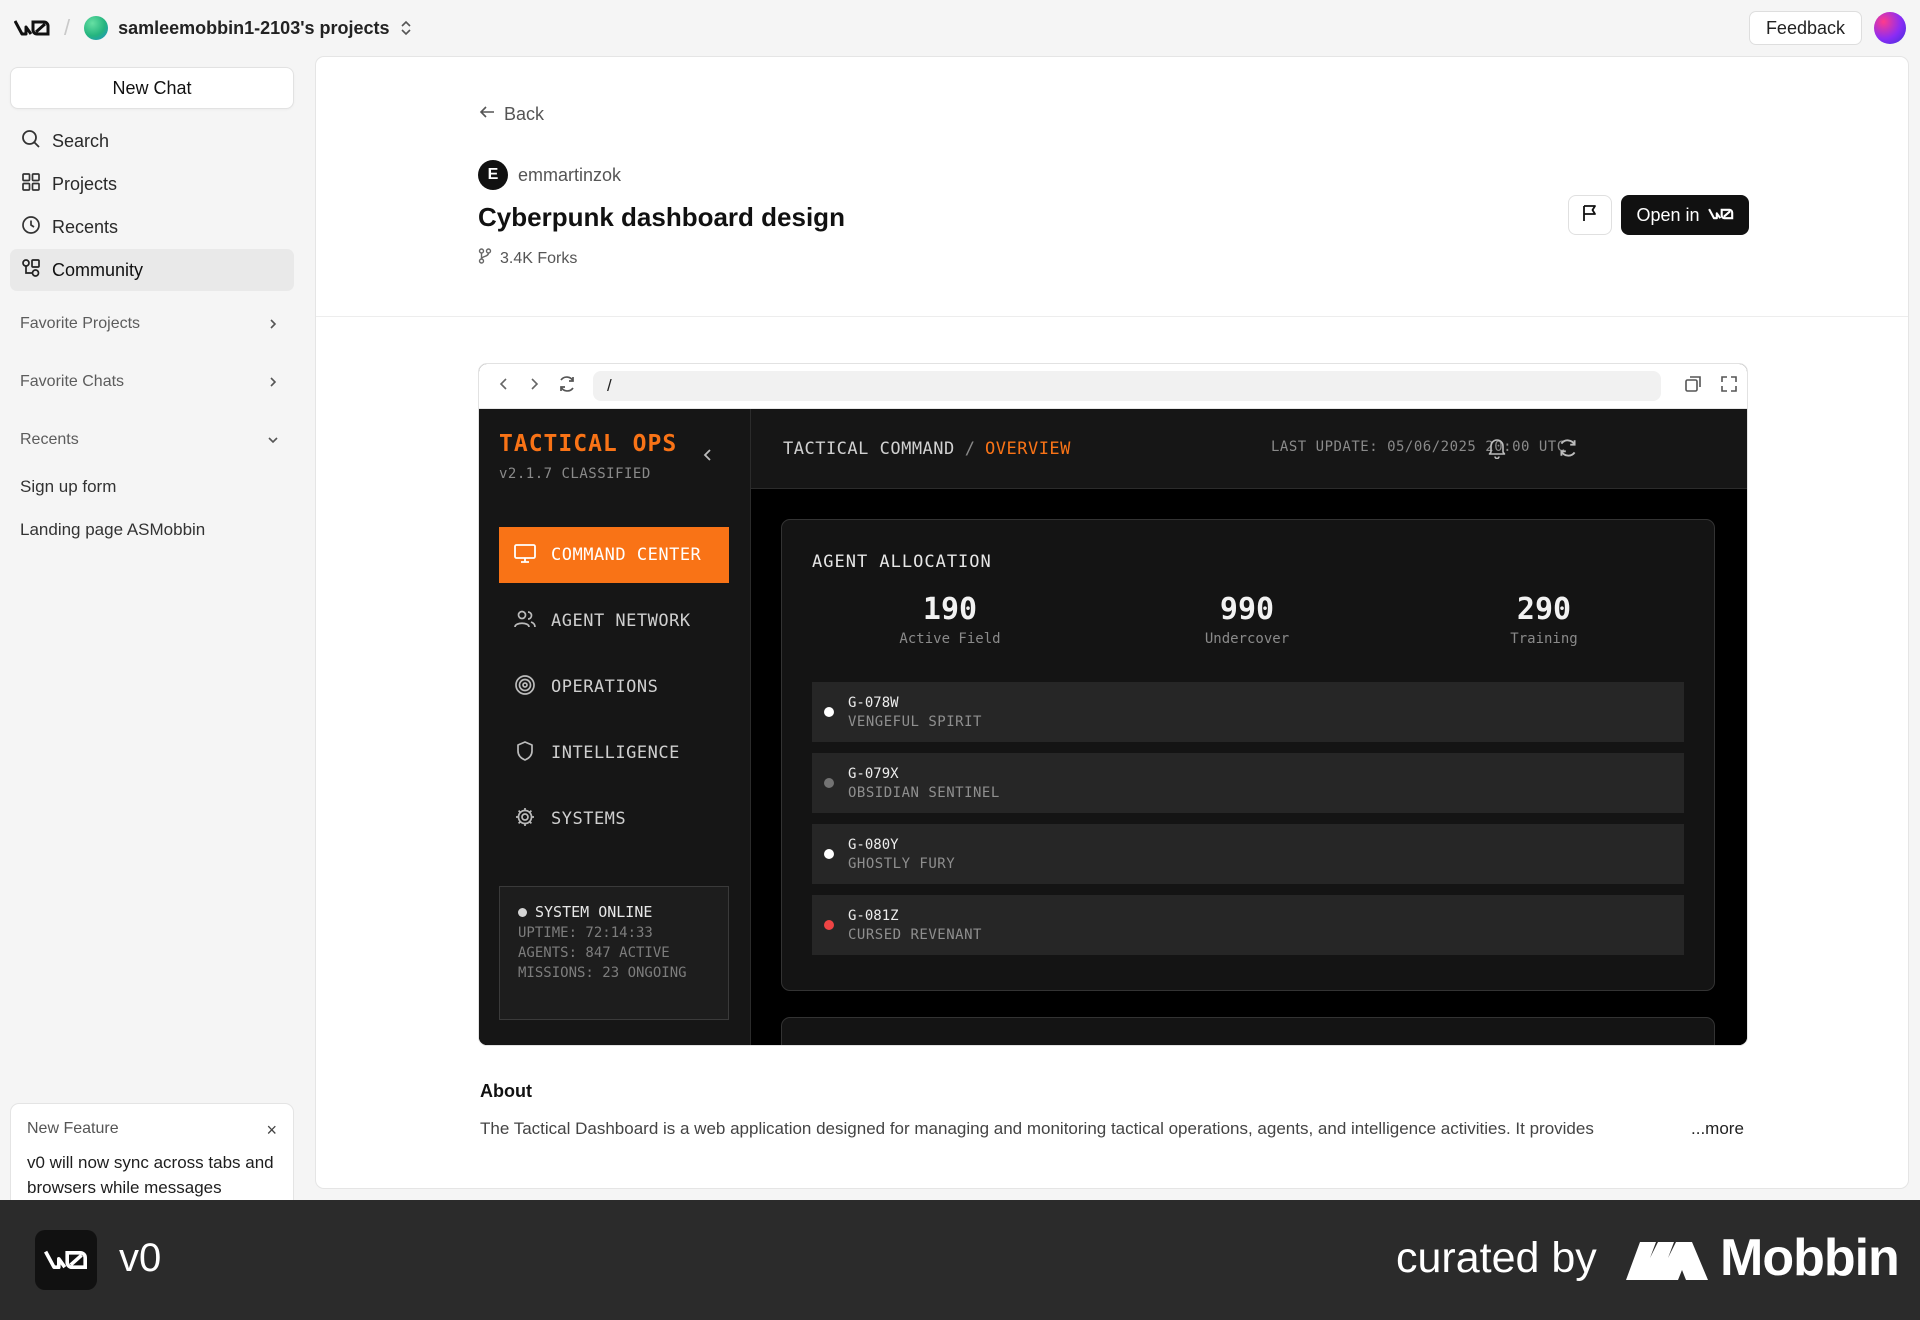 This screenshot has width=1920, height=1320. What do you see at coordinates (1248, 1031) in the screenshot?
I see `next-card-peek` at bounding box center [1248, 1031].